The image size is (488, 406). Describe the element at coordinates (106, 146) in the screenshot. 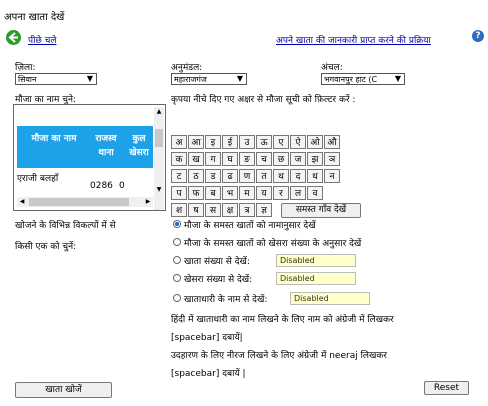

I see `column-header: राजस्व थाना` at that location.